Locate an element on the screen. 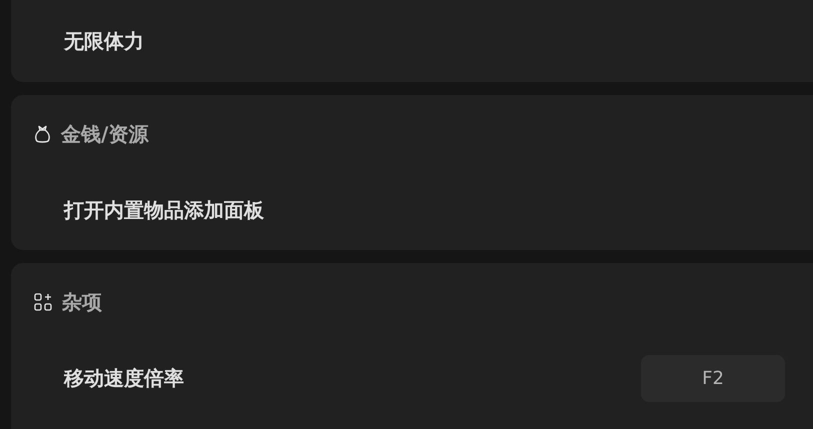  apps-icon is located at coordinates (43, 302).